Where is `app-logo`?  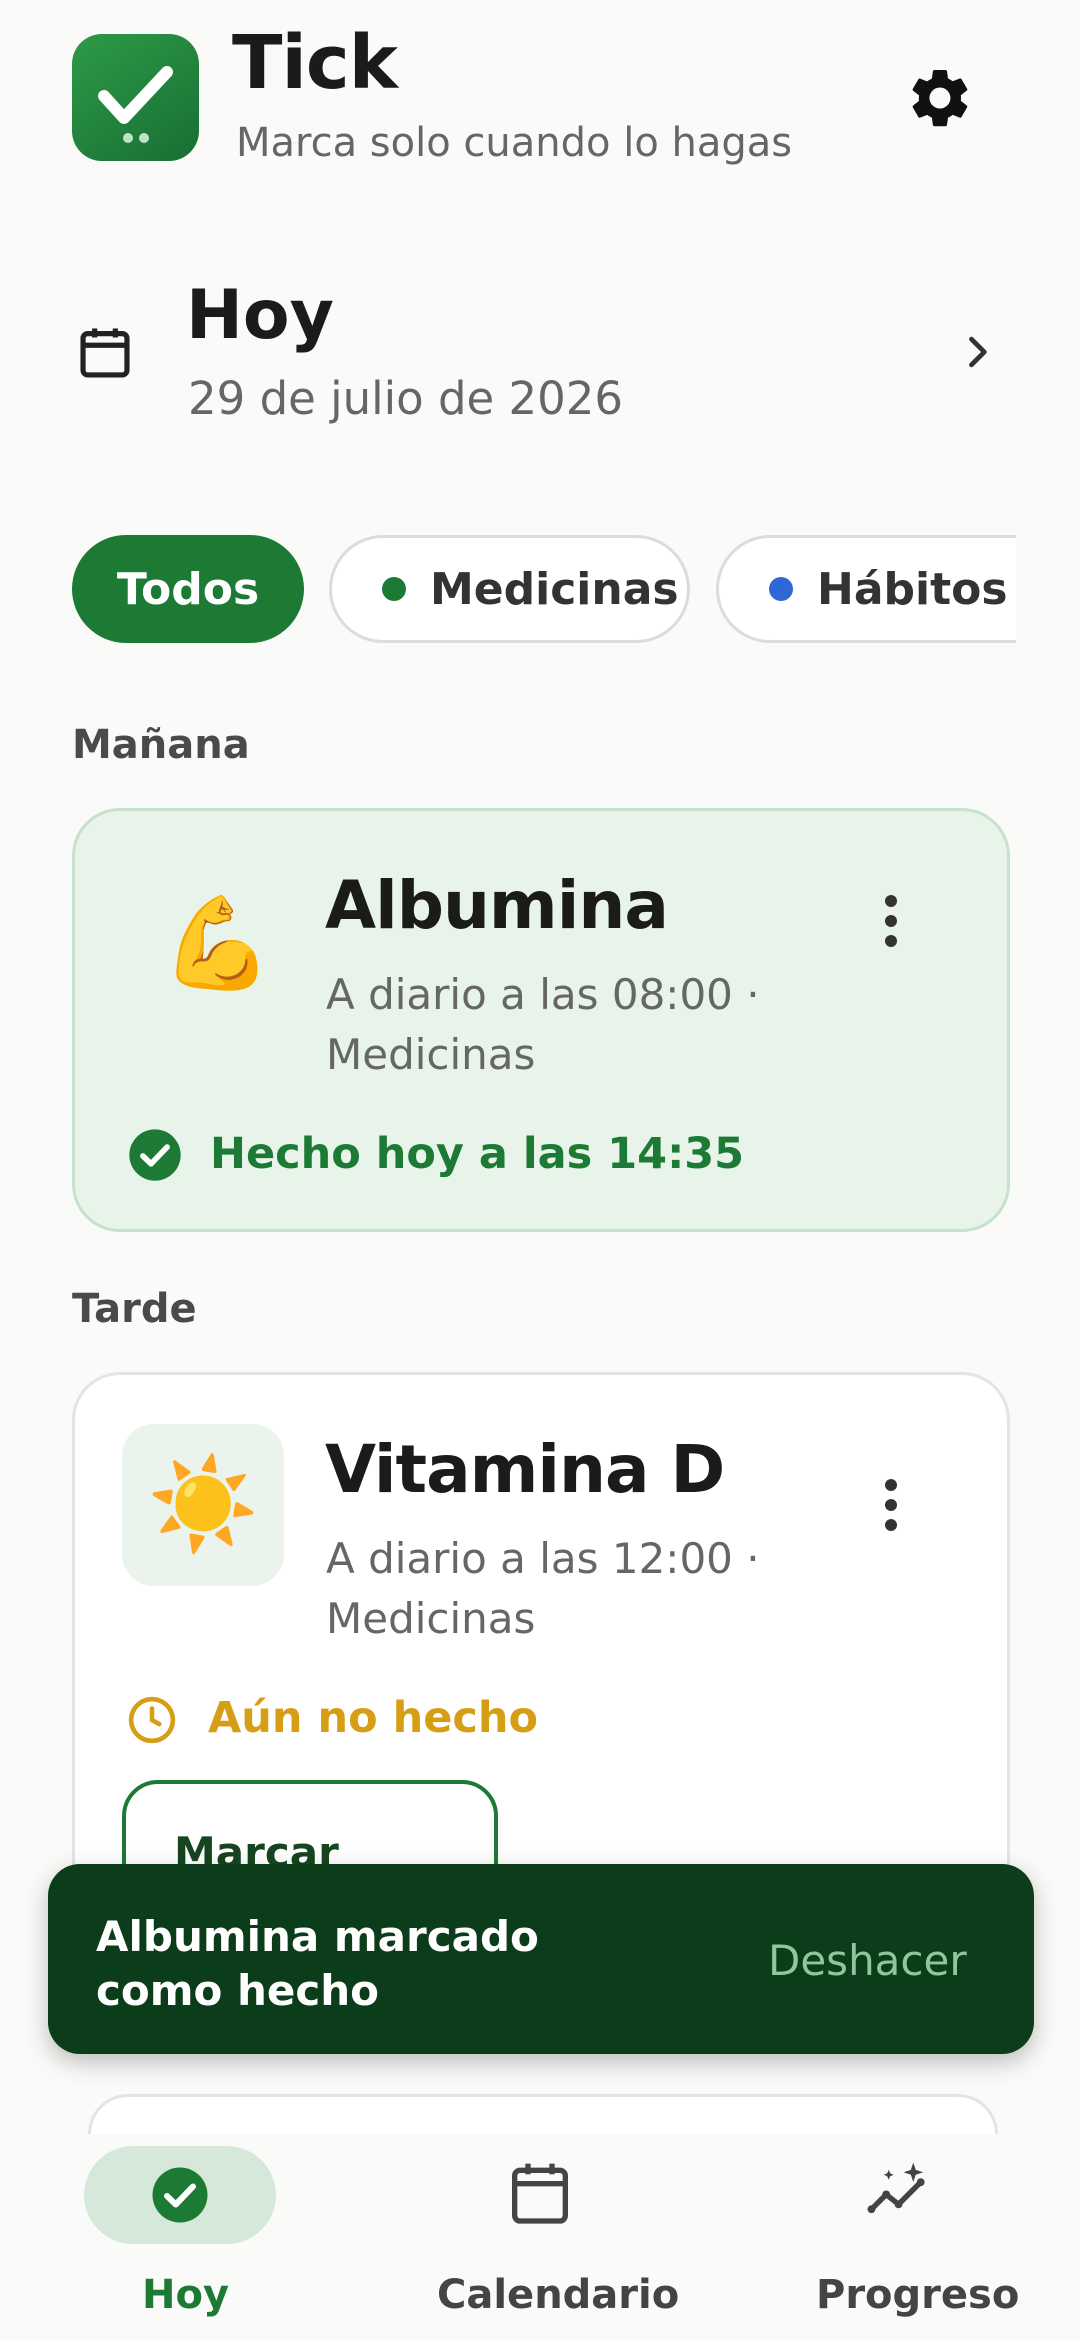
app-logo is located at coordinates (135, 97).